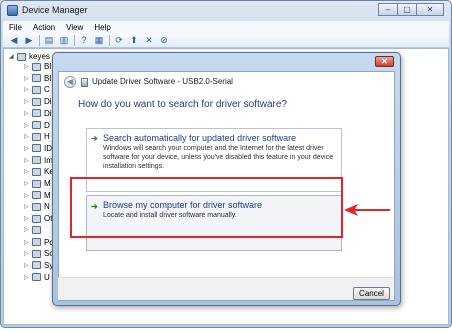  Describe the element at coordinates (94, 138) in the screenshot. I see `green-arrow-icon: ➔` at that location.